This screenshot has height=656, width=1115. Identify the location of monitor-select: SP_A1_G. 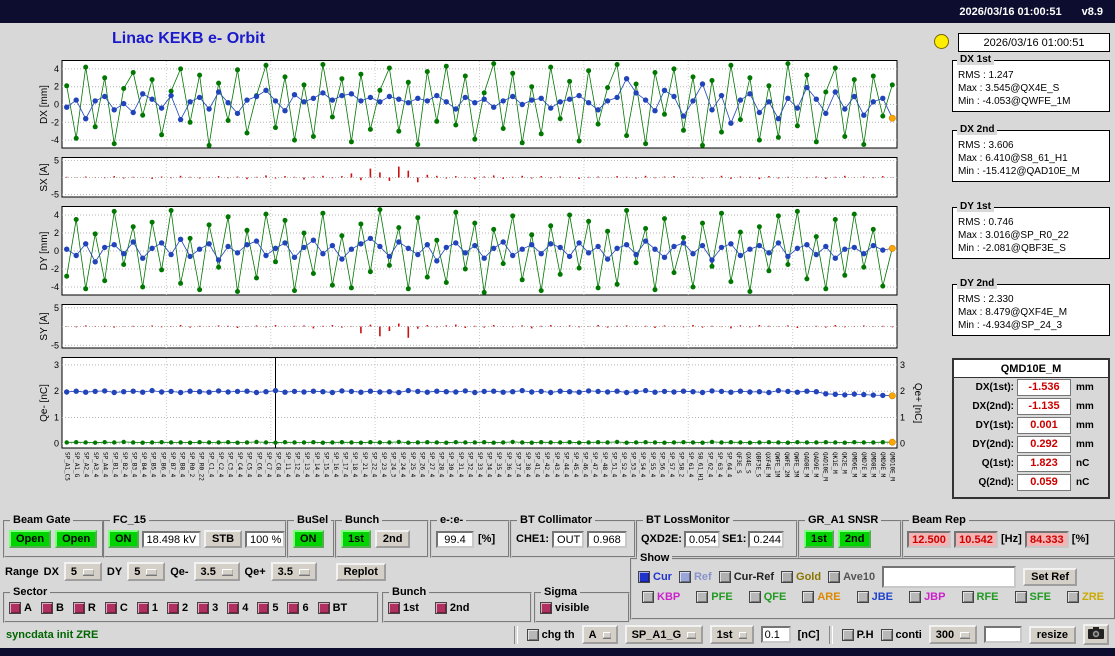
(663, 634).